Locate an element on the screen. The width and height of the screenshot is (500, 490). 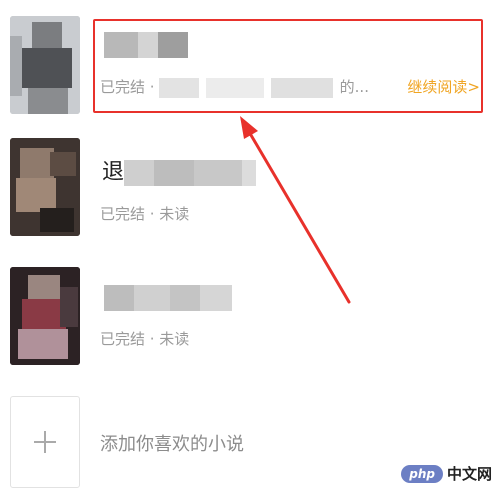
site-watermark: php 中文网 is located at coordinates (446, 473).